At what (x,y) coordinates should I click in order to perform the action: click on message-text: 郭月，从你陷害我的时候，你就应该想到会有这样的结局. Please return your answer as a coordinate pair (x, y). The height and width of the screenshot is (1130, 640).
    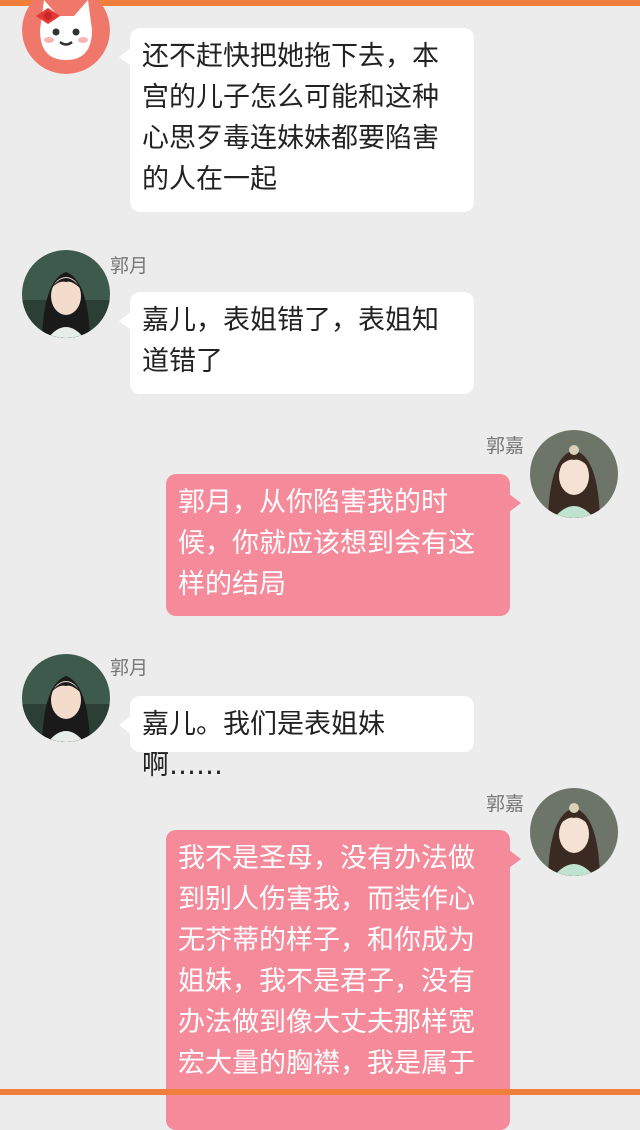
    Looking at the image, I should click on (326, 543).